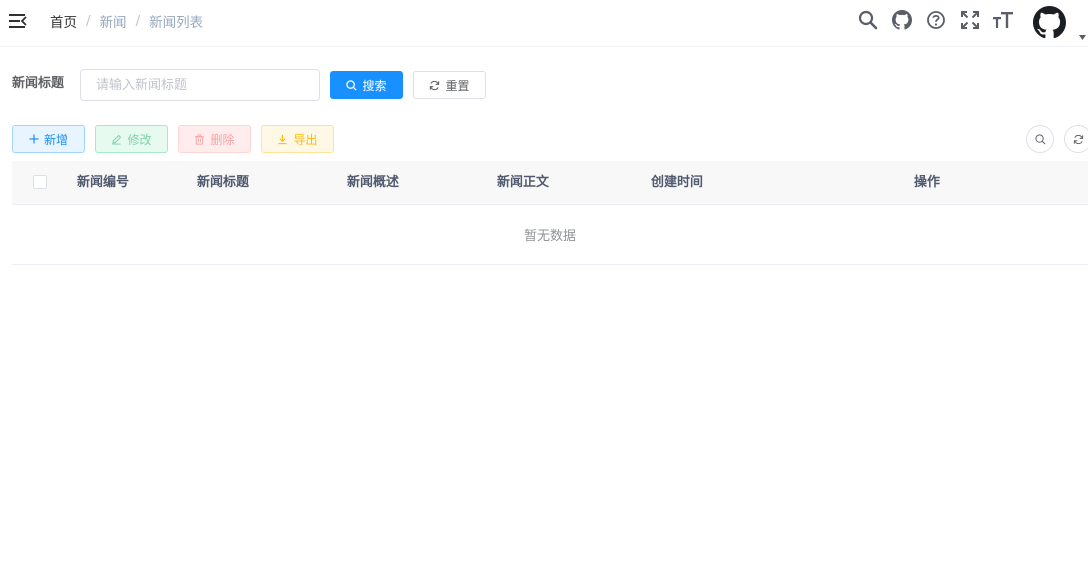 Image resolution: width=1088 pixels, height=588 pixels. I want to click on breadcrumb-item-home: 首页, so click(63, 21).